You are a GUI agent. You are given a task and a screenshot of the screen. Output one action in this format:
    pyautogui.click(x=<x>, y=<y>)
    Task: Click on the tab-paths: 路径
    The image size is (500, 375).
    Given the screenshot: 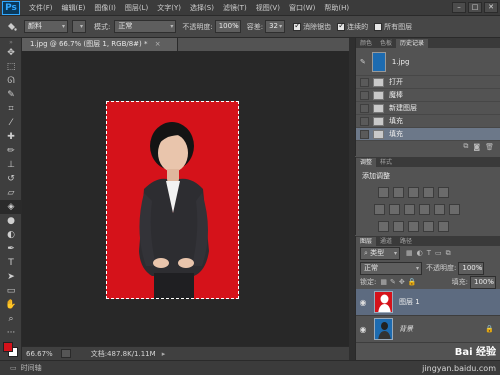 What is the action you would take?
    pyautogui.click(x=406, y=241)
    